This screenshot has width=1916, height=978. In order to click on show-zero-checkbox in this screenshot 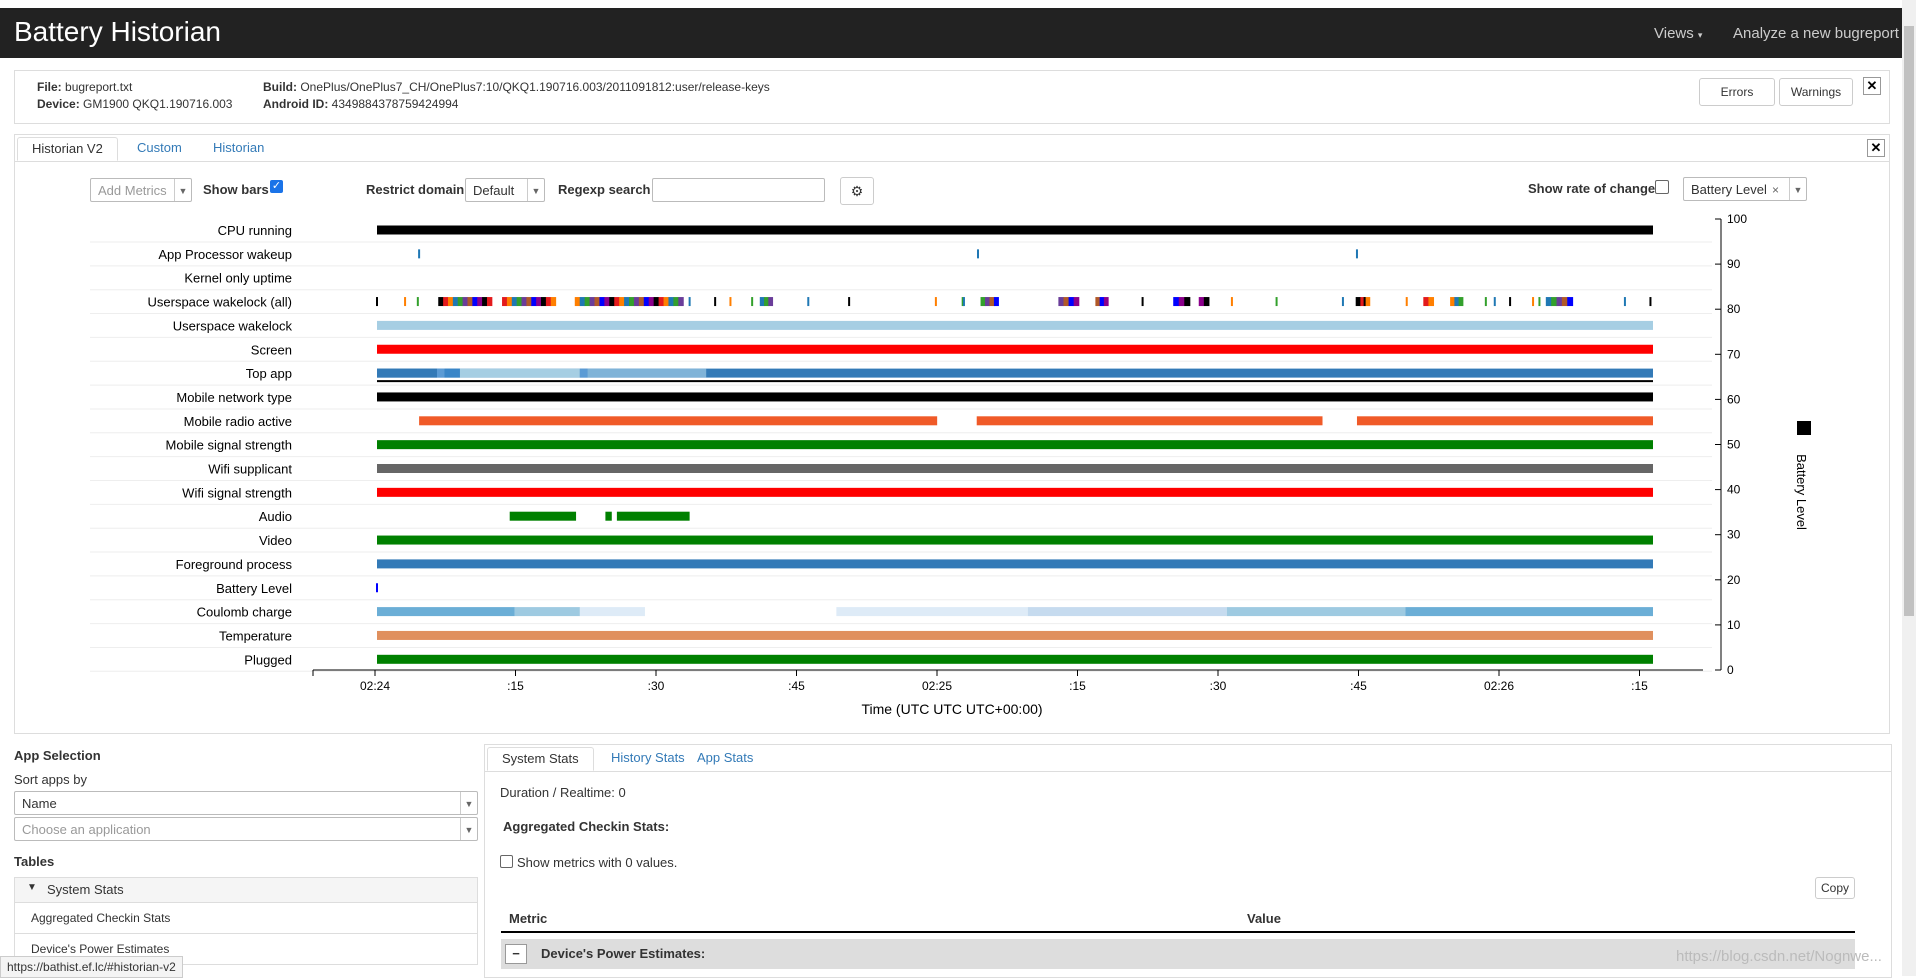, I will do `click(506, 861)`.